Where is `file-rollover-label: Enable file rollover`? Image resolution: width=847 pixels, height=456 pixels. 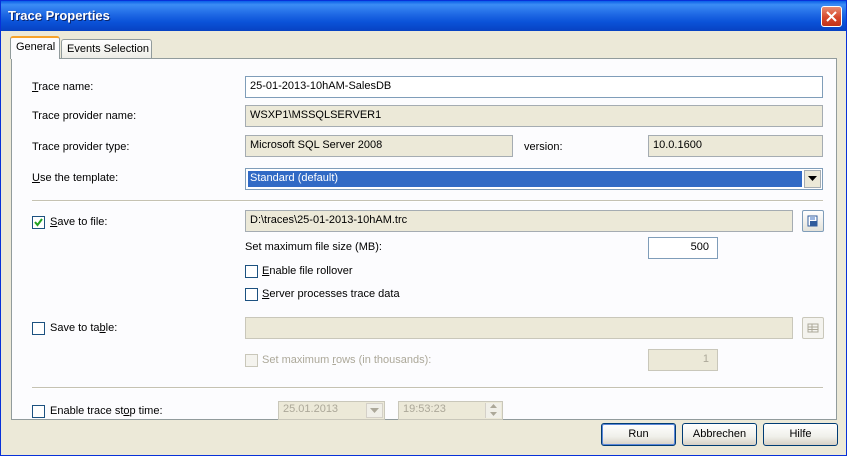
file-rollover-label: Enable file rollover is located at coordinates (307, 271).